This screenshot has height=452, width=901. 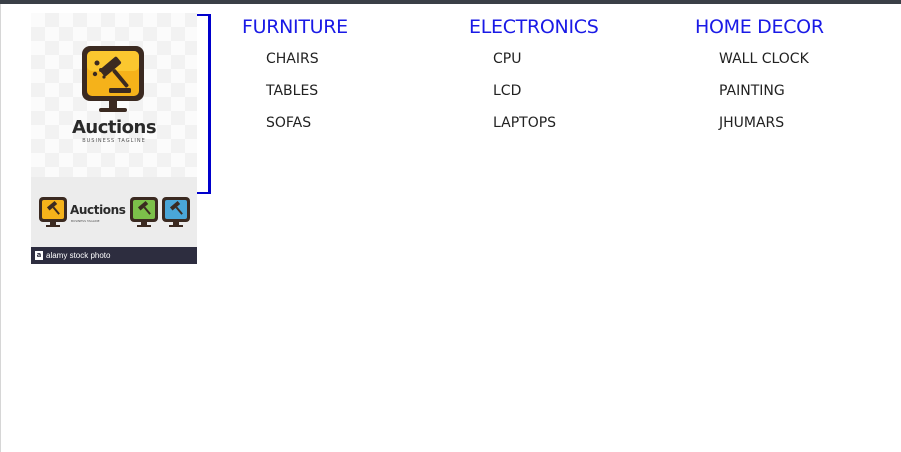 I want to click on menu-heading-electronics: ELECTRONICS, so click(x=534, y=27).